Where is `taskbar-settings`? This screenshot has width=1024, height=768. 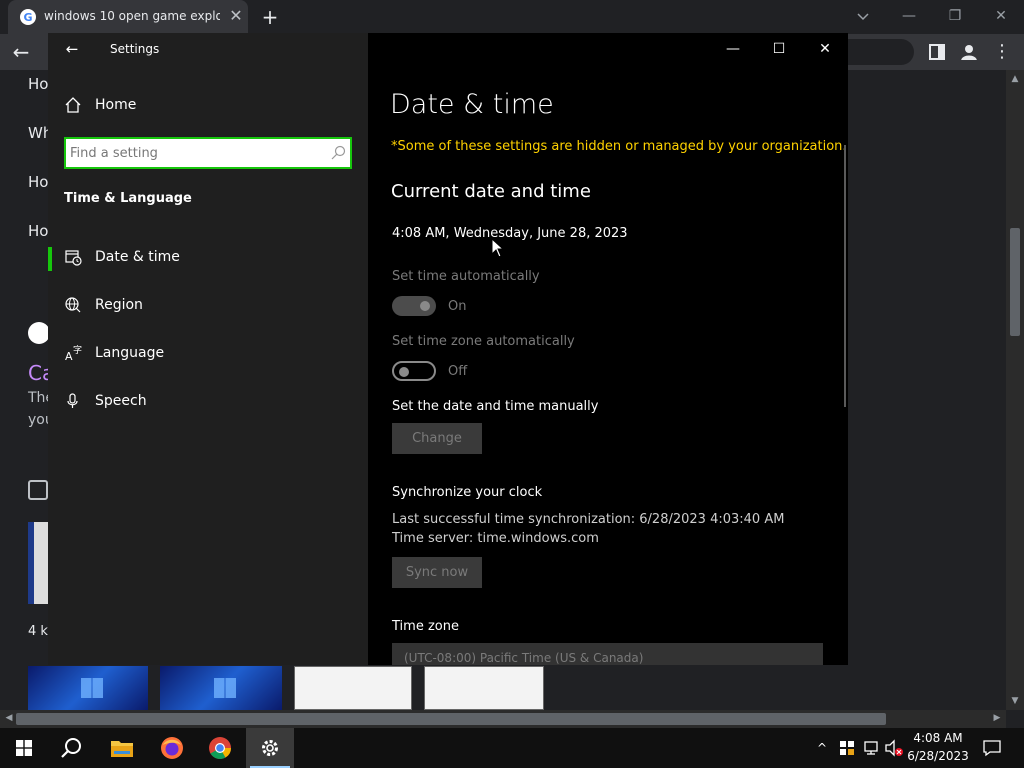
taskbar-settings is located at coordinates (270, 748).